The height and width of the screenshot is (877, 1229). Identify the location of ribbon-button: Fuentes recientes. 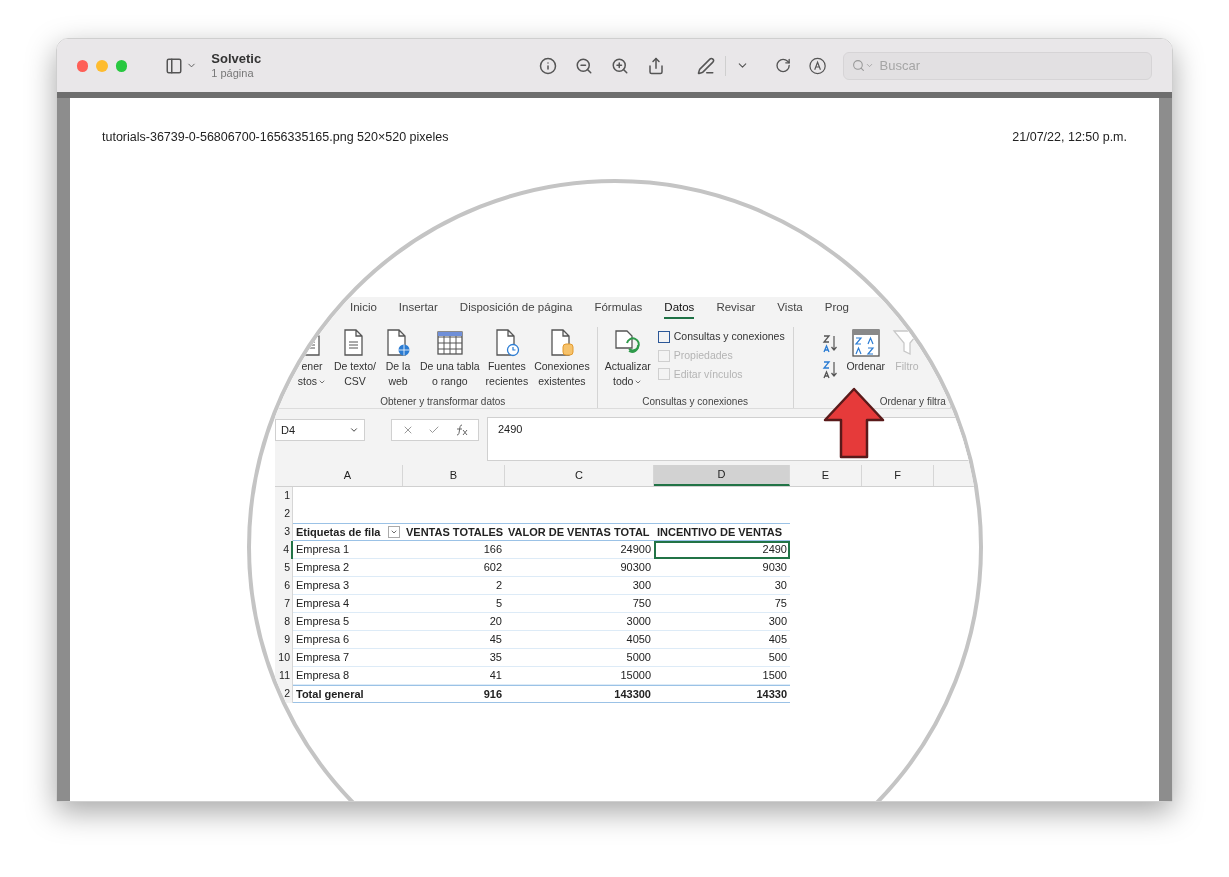
(507, 358).